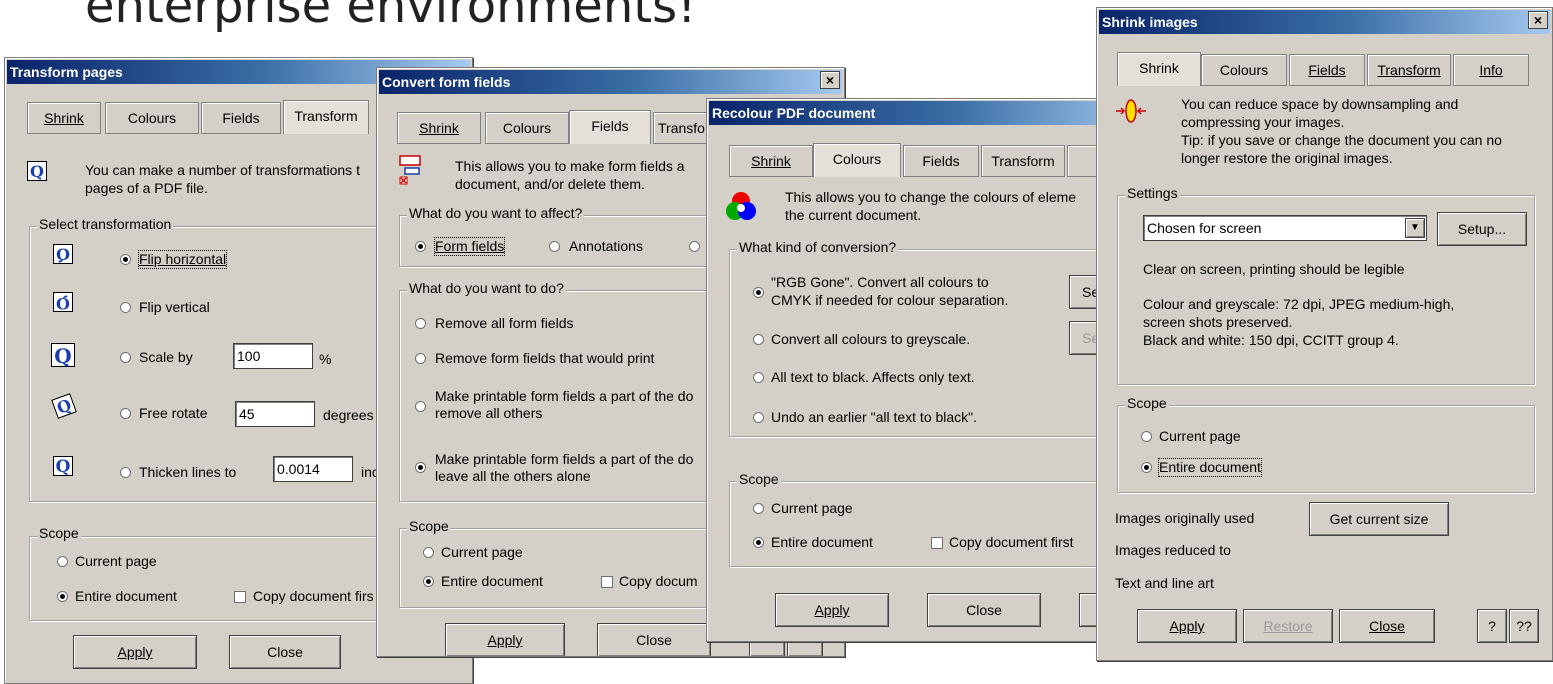 This screenshot has height=684, width=1553. I want to click on do-remove-print-label: Remove form fields that would print, so click(544, 358).